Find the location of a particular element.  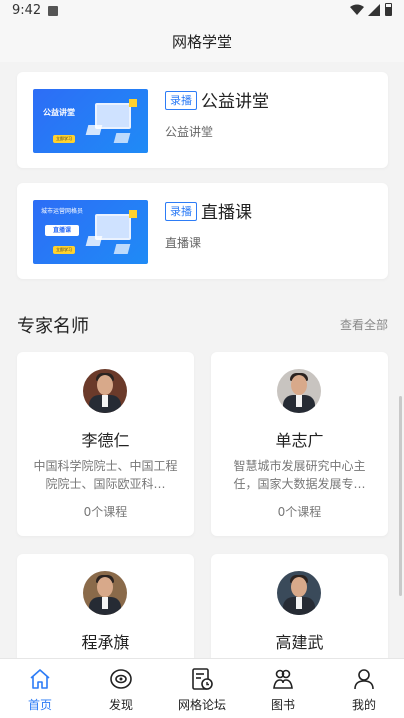

view-all-link: 查看全部 is located at coordinates (364, 324).